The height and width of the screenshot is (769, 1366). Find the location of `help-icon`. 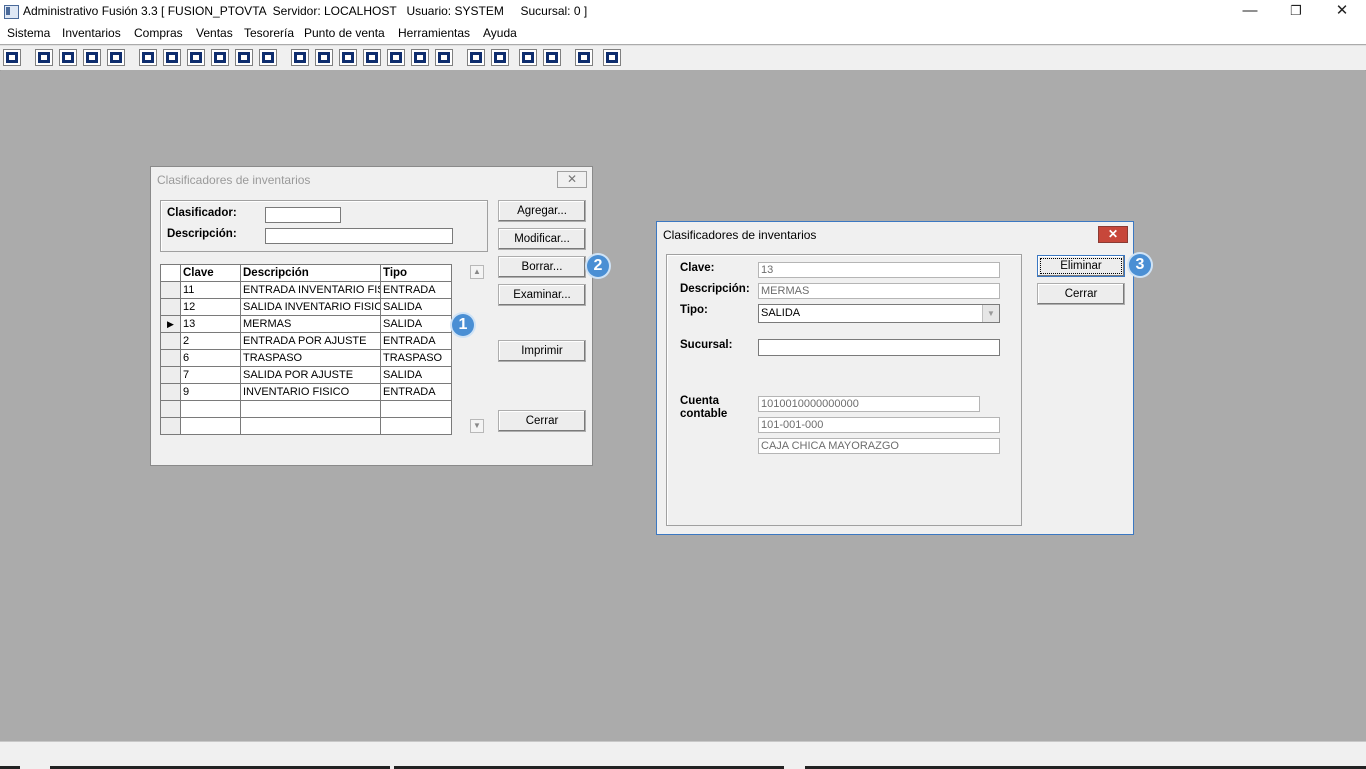

help-icon is located at coordinates (612, 57).